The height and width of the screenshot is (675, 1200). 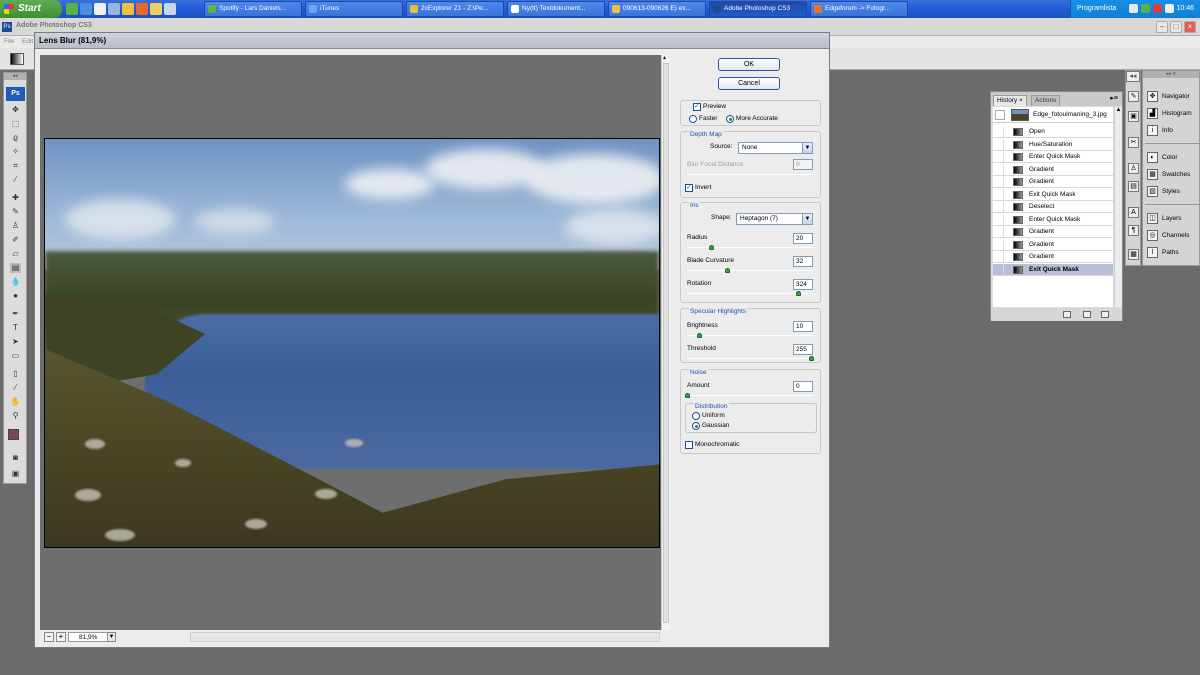 I want to click on panel-info: i Info, so click(x=1172, y=130).